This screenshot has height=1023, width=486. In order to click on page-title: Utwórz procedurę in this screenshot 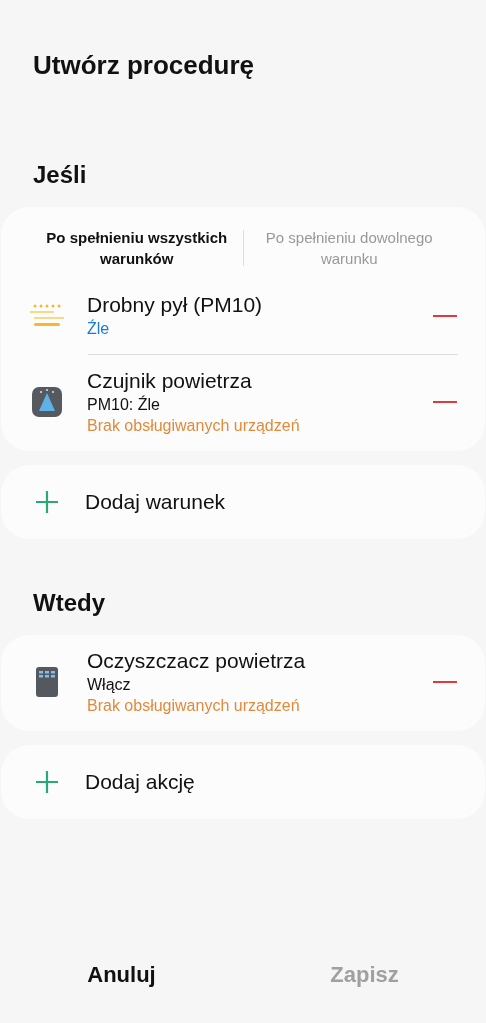, I will do `click(144, 65)`.